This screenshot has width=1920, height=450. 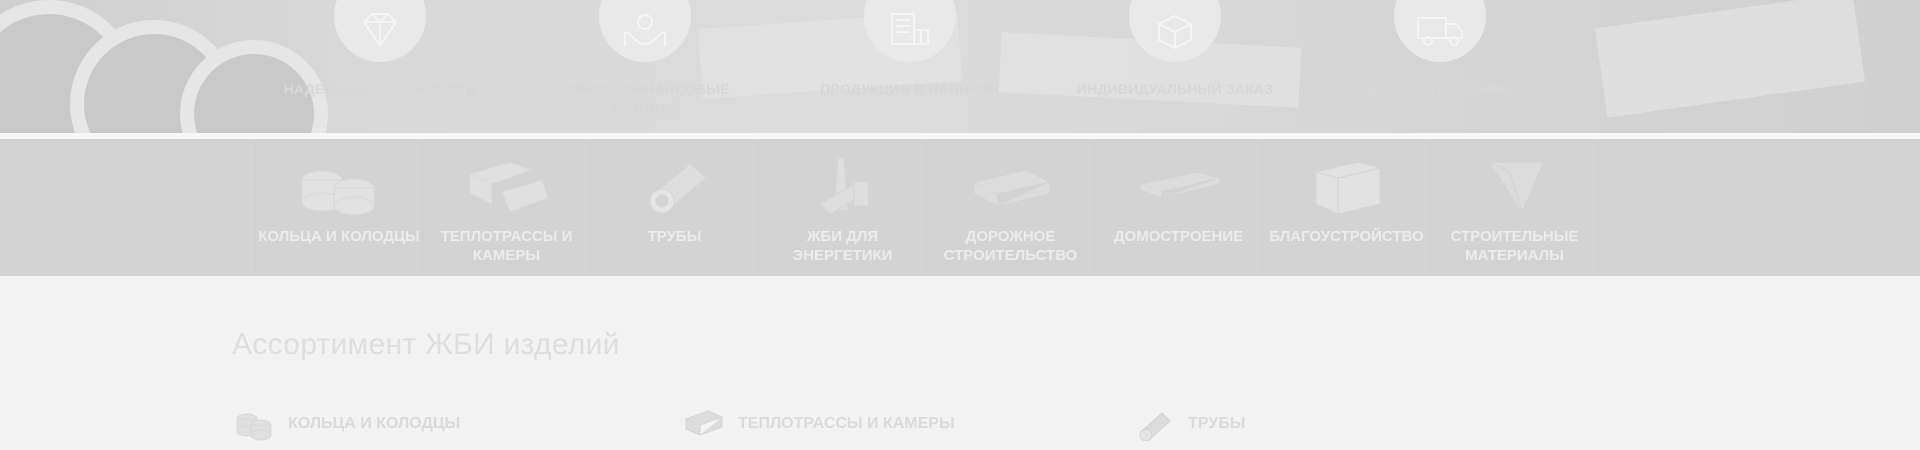 What do you see at coordinates (1346, 236) in the screenshot?
I see `category-label: Благоустройство` at bounding box center [1346, 236].